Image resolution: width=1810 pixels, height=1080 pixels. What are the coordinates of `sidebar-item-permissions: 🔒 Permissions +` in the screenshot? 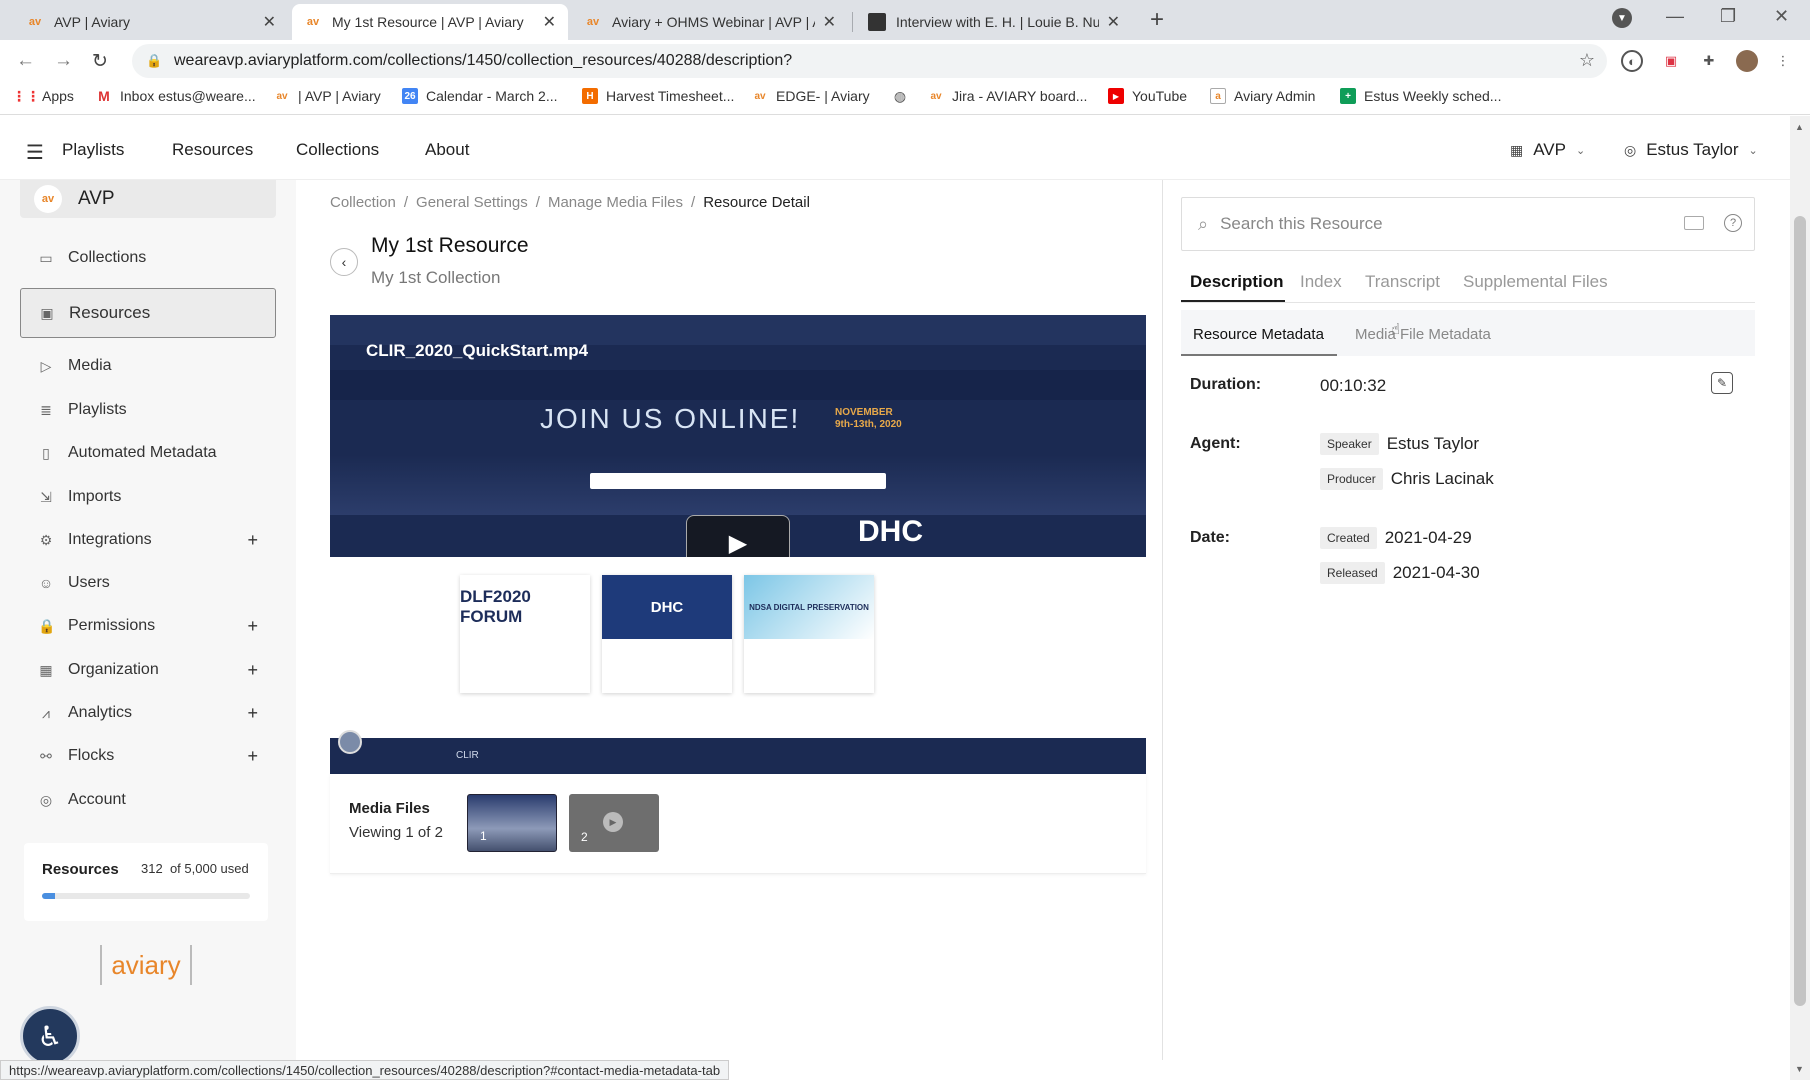 It's located at (148, 626).